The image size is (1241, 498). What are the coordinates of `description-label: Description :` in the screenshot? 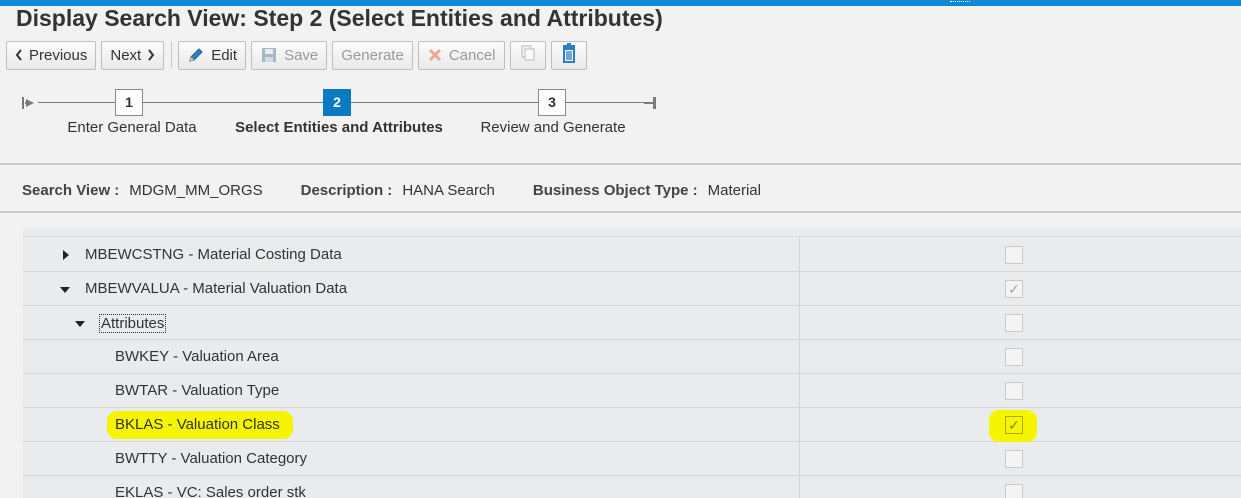 It's located at (346, 190).